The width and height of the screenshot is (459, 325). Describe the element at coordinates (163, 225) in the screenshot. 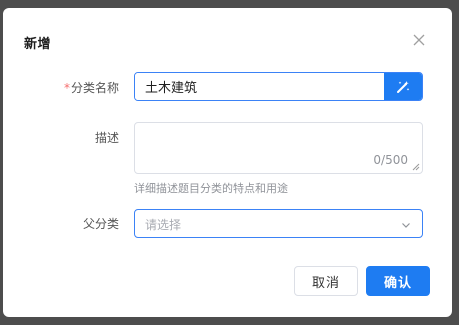

I see `select-placeholder: 请选择` at that location.